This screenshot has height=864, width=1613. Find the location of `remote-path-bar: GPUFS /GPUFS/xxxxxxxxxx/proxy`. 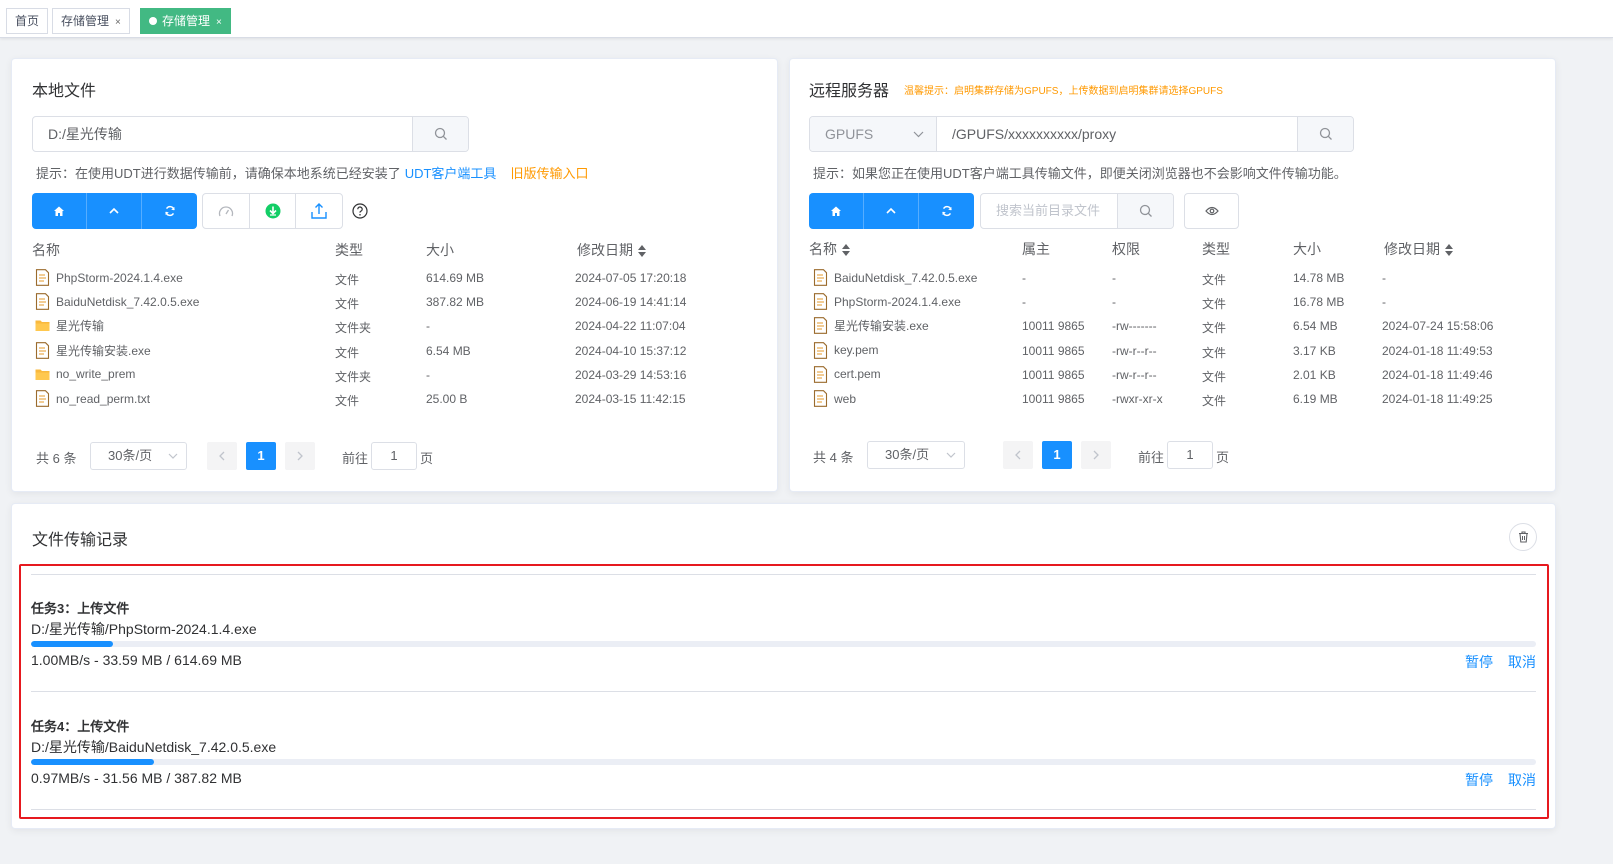

remote-path-bar: GPUFS /GPUFS/xxxxxxxxxx/proxy is located at coordinates (1081, 134).